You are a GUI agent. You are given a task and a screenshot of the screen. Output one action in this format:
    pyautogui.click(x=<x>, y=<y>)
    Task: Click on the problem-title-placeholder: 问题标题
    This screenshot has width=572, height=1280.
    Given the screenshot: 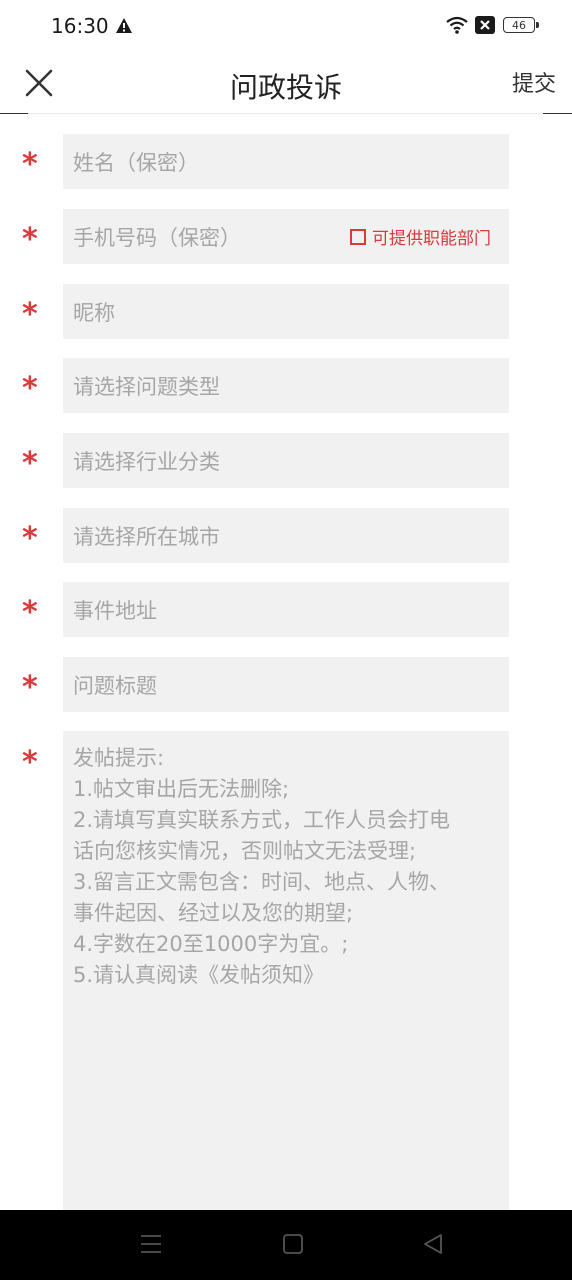 What is the action you would take?
    pyautogui.click(x=115, y=685)
    